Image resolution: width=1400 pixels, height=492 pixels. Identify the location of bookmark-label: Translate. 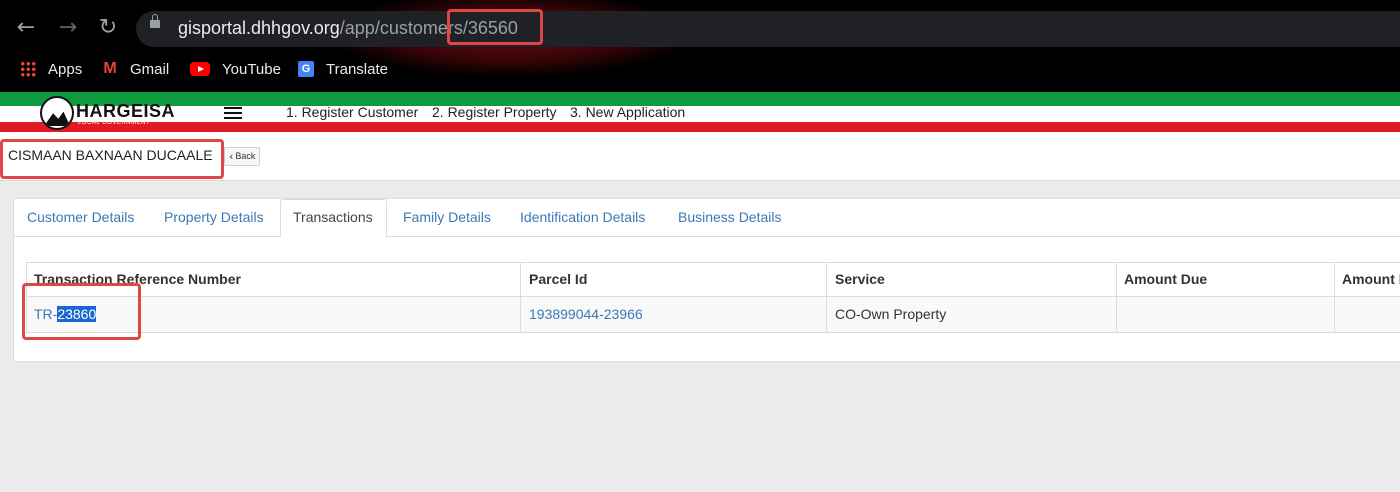
(357, 69).